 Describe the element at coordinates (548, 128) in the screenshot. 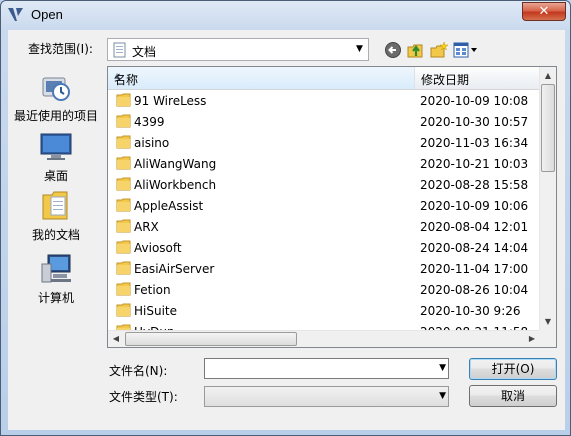

I see `vertical-scroll-thumb` at that location.